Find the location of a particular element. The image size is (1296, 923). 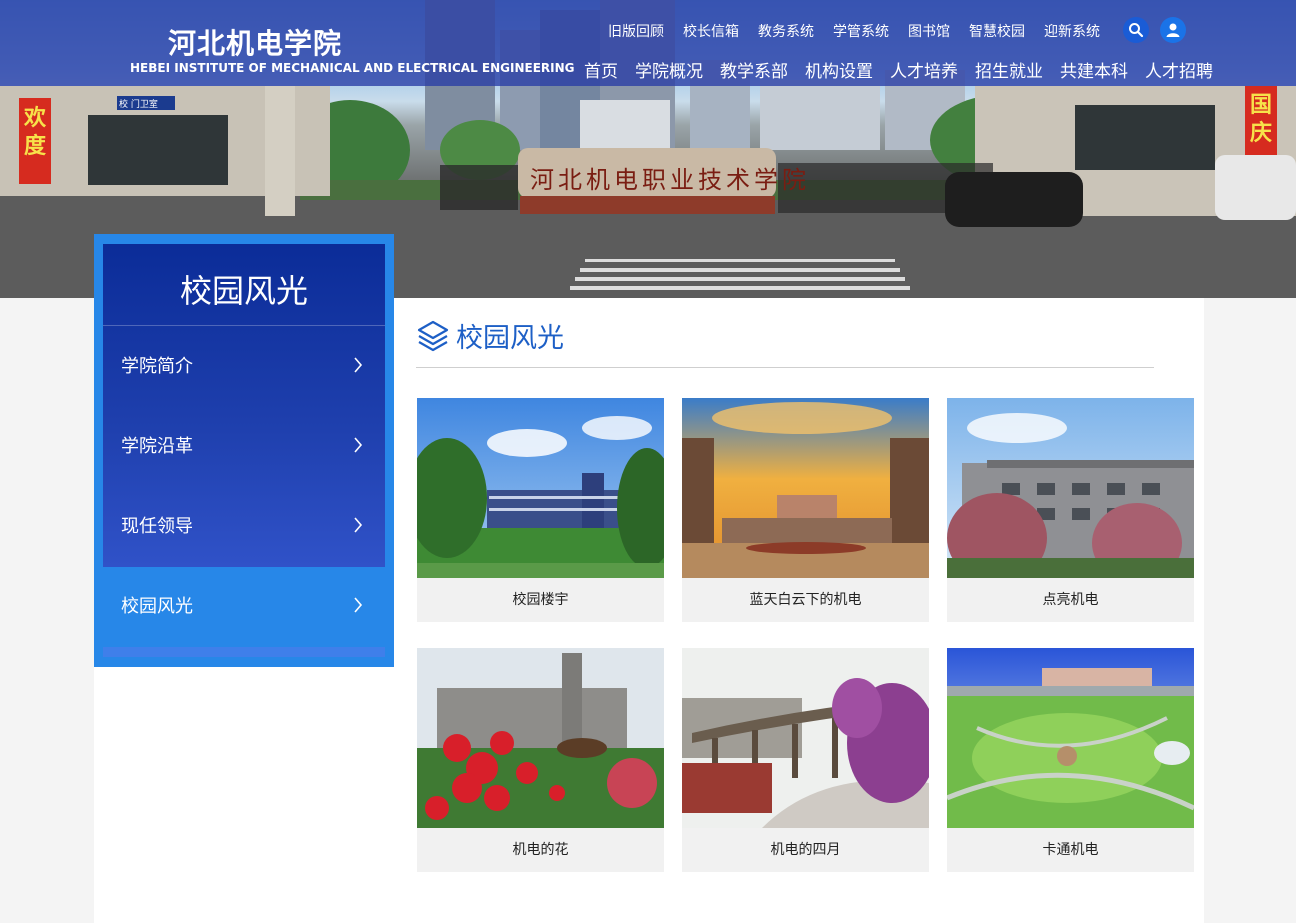

gallery-caption: 机电的四月 is located at coordinates (805, 850).